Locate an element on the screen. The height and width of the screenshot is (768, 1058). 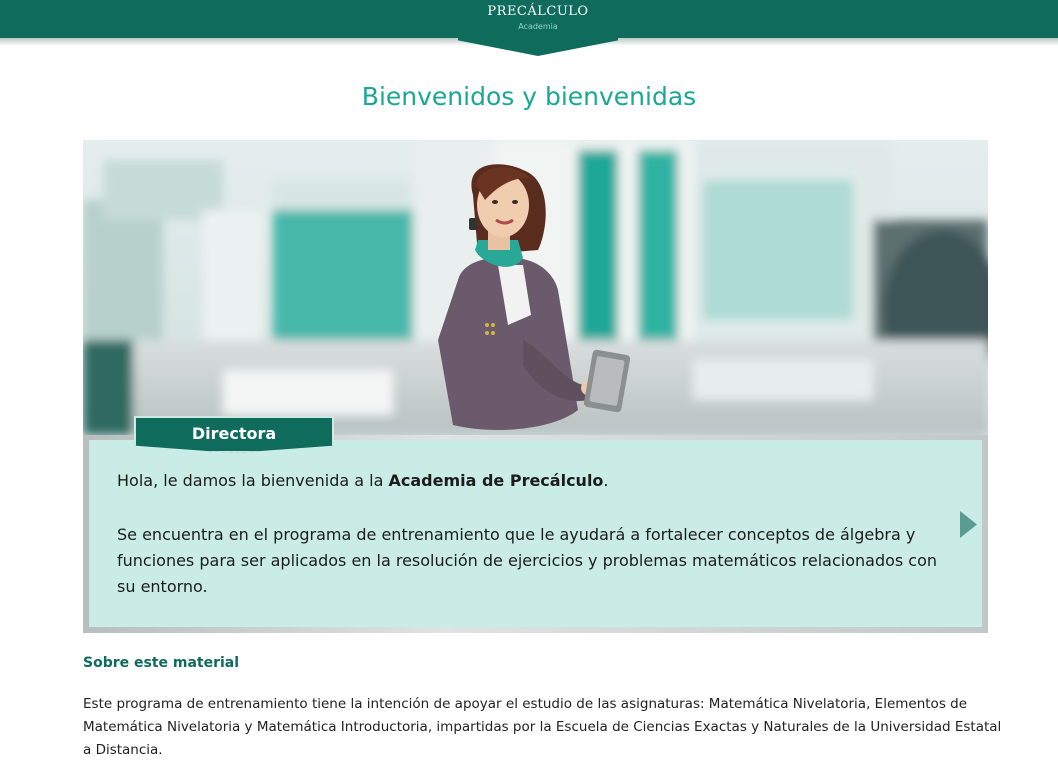
triangle-right-icon is located at coordinates (968, 524).